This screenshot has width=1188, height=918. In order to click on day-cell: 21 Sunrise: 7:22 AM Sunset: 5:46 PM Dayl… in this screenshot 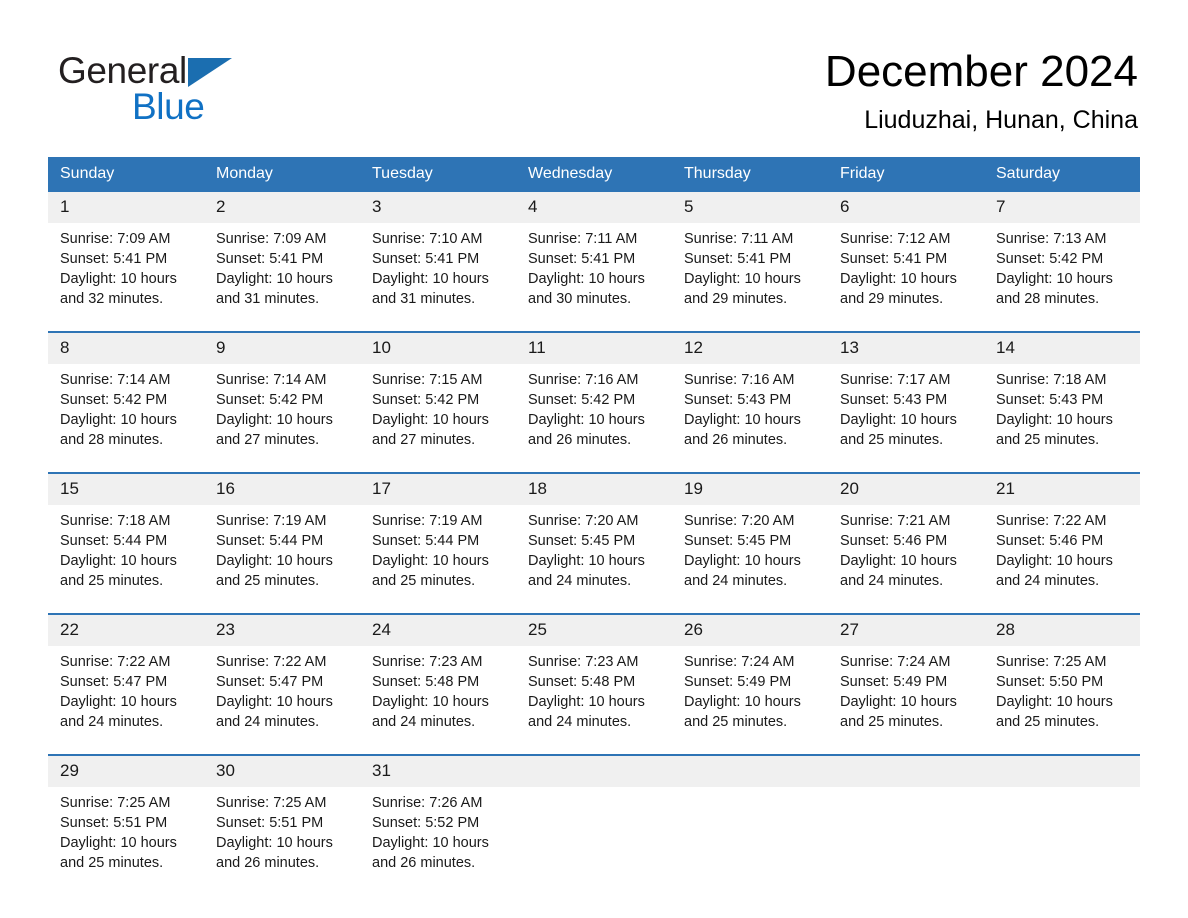, I will do `click(1062, 543)`.